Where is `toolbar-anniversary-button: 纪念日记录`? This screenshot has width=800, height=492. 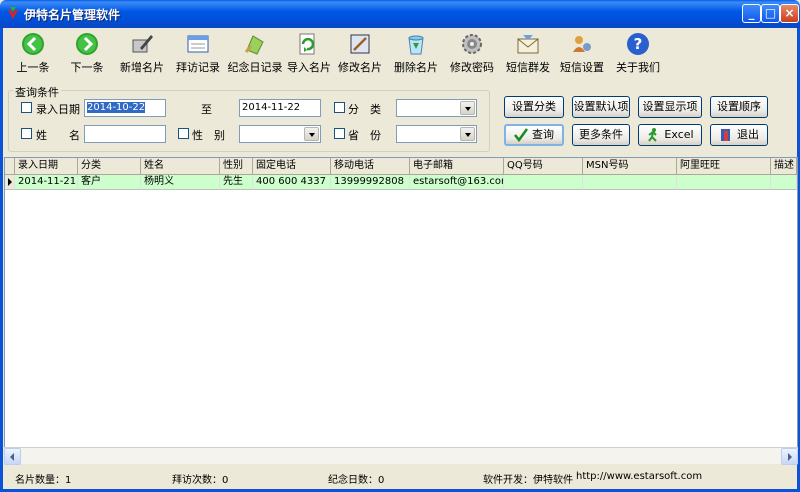
toolbar-anniversary-button: 纪念日记录 is located at coordinates (255, 55).